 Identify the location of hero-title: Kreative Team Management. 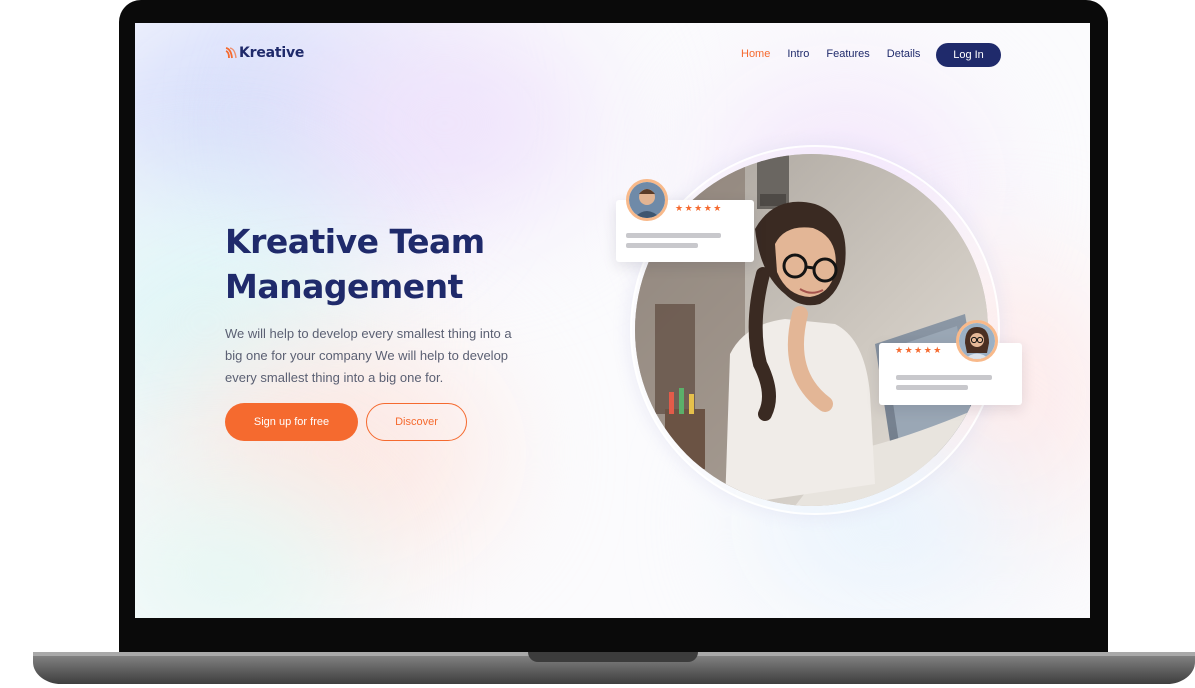
(385, 264).